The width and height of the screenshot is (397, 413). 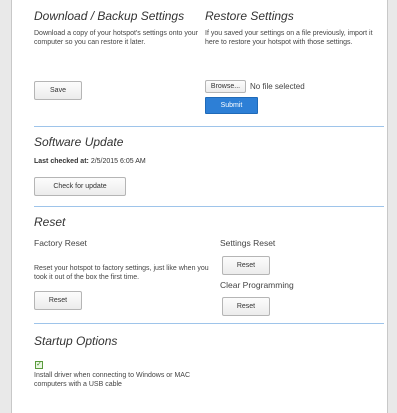 I want to click on reset-title: Reset, so click(x=50, y=222).